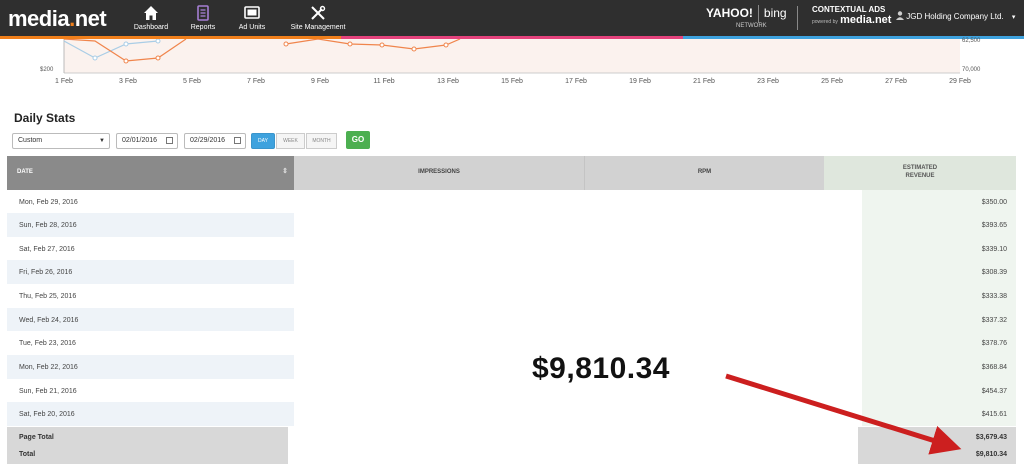  What do you see at coordinates (576, 81) in the screenshot?
I see `x-tick-label: 17 Feb` at bounding box center [576, 81].